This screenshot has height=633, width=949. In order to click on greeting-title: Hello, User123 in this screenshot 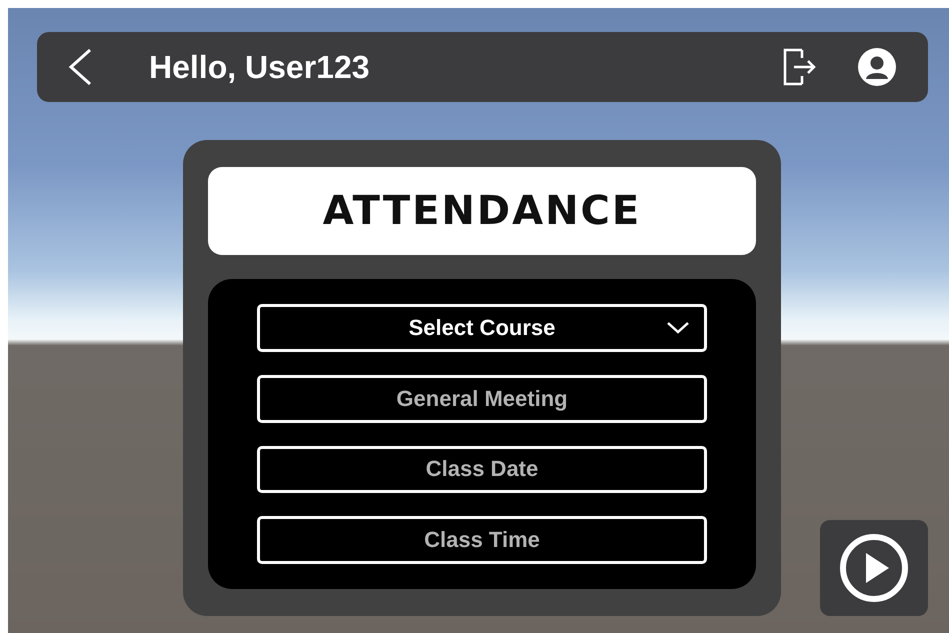, I will do `click(260, 67)`.